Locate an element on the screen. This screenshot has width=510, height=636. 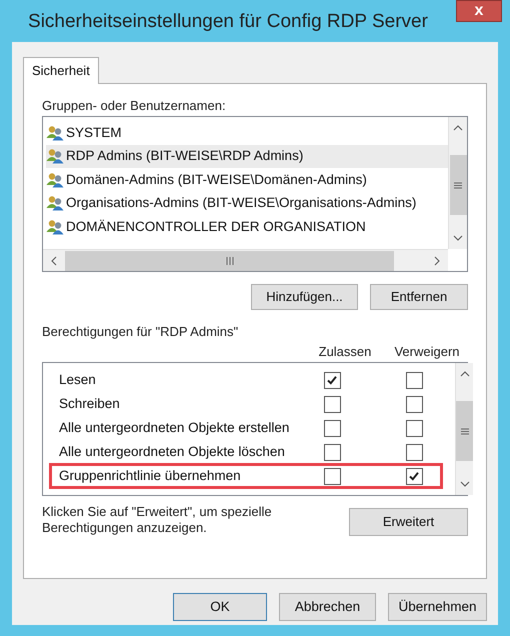
group-name: Organisations-Admins (BIT-WEISE\Organisations-Admins) is located at coordinates (241, 203).